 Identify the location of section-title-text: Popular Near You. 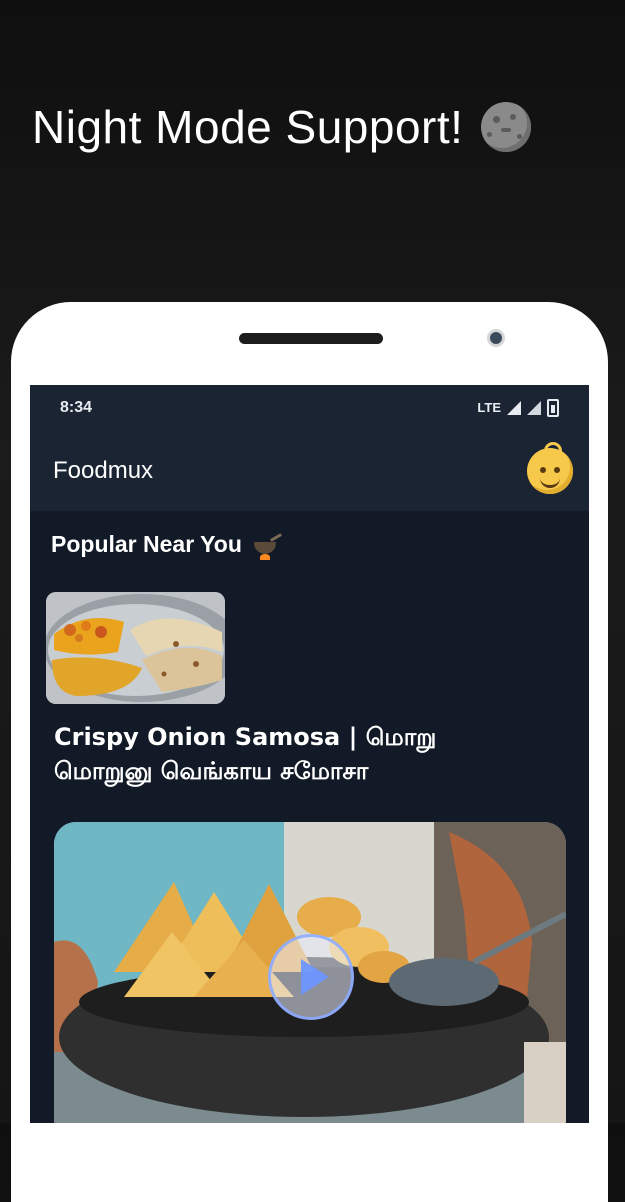
(146, 544).